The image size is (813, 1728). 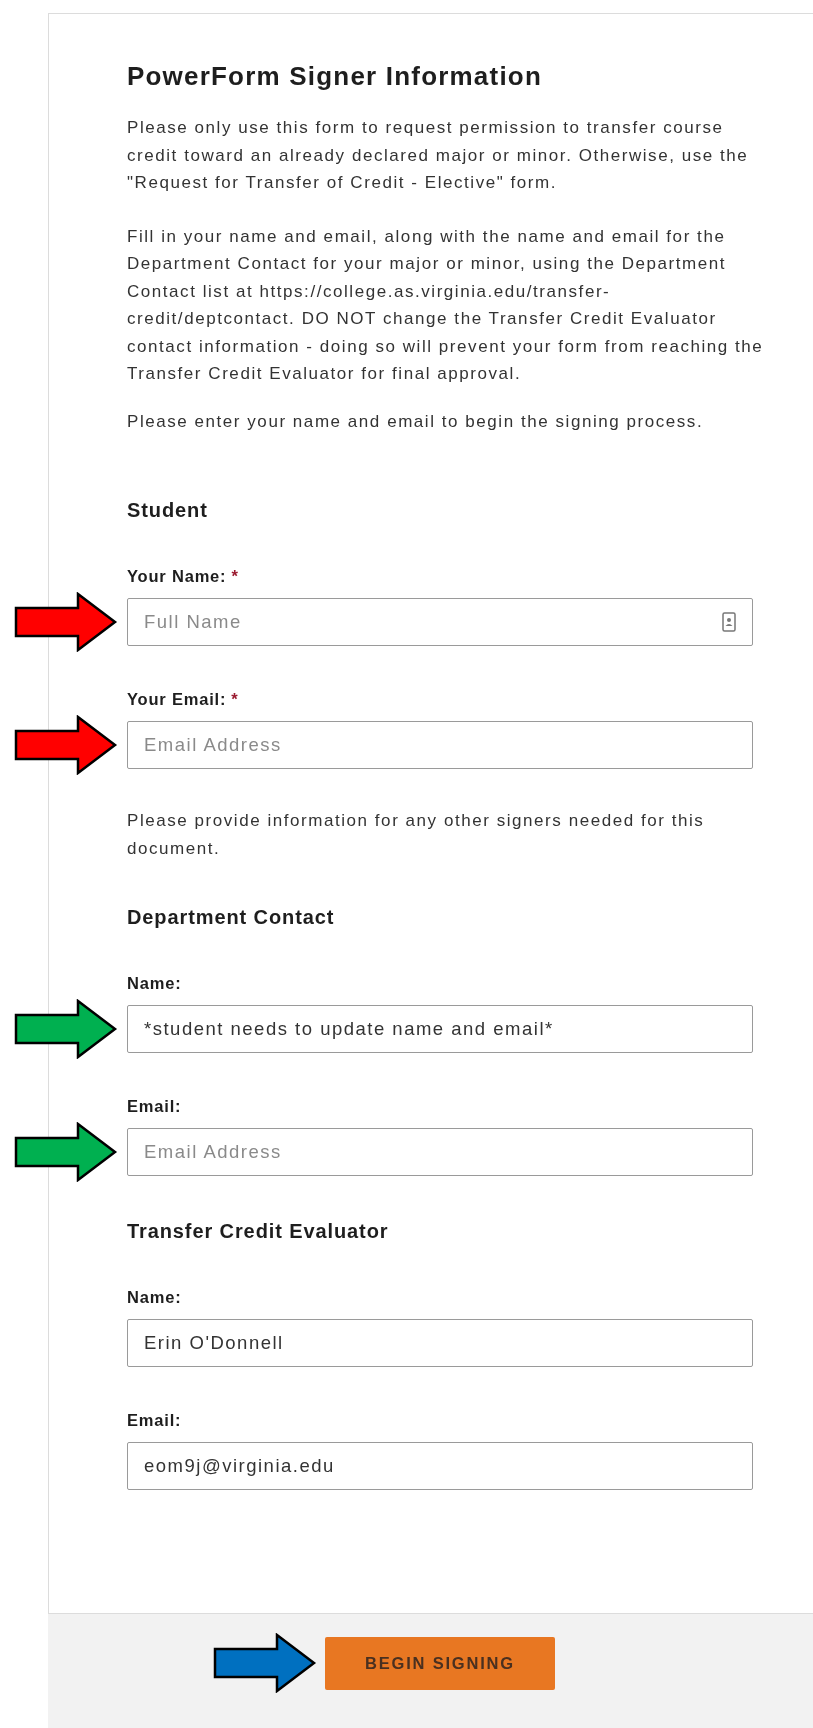 What do you see at coordinates (440, 1466) in the screenshot?
I see `text-field: eom9j@virginia.edu` at bounding box center [440, 1466].